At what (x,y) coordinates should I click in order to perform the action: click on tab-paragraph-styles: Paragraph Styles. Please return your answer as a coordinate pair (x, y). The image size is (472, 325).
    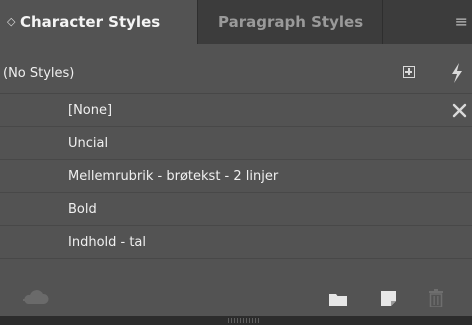
    Looking at the image, I should click on (292, 22).